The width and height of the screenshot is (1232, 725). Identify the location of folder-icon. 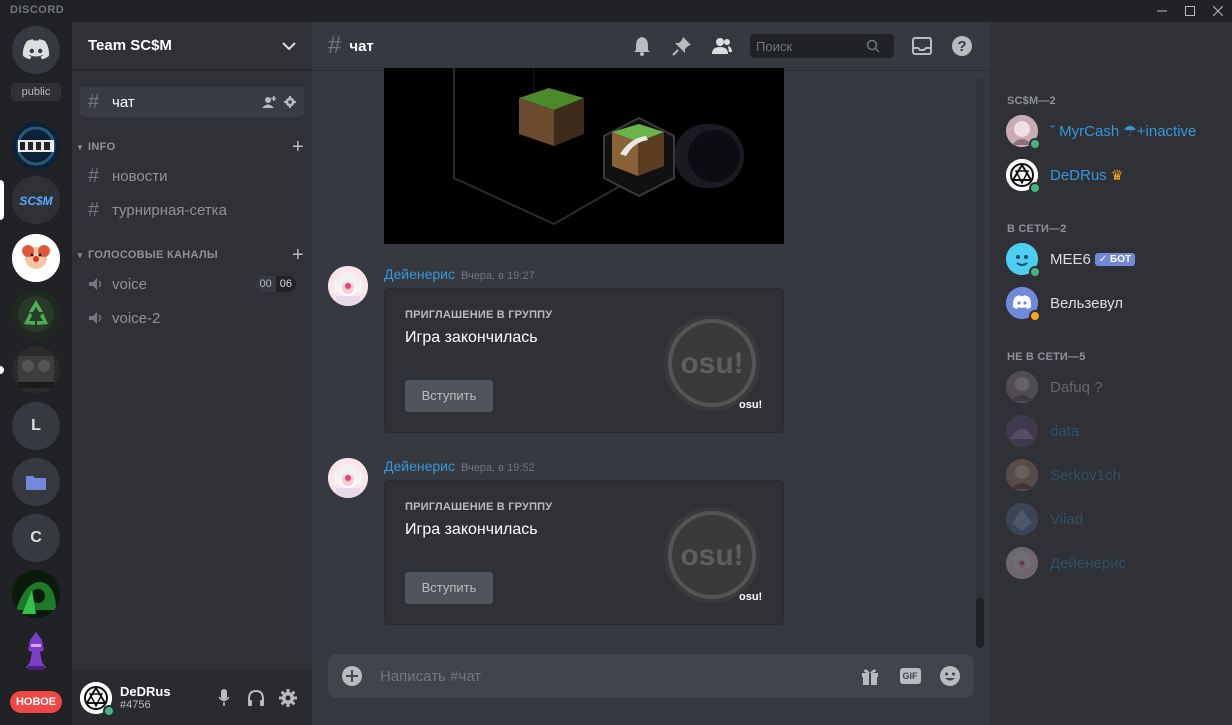
(36, 483).